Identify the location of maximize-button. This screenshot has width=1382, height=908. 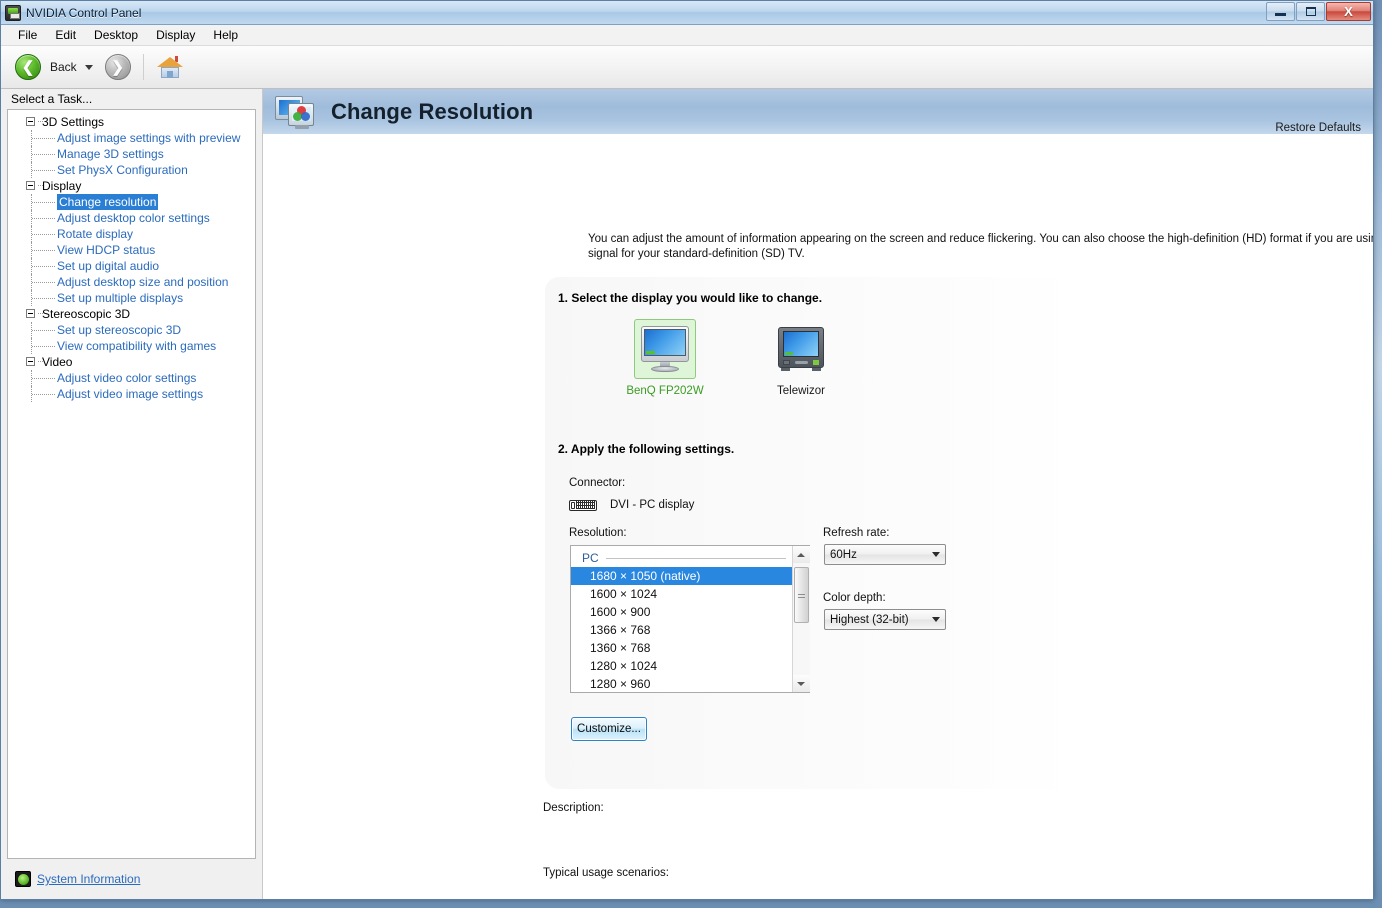
(1310, 11).